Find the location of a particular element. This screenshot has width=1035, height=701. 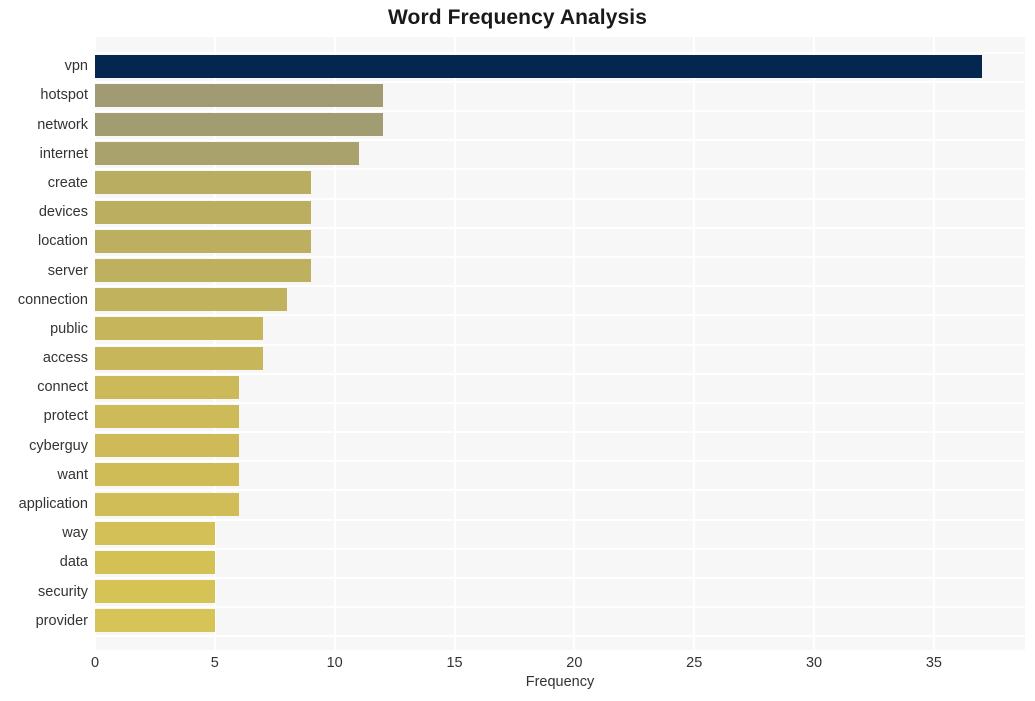

x-tick-label: 25 is located at coordinates (694, 663).